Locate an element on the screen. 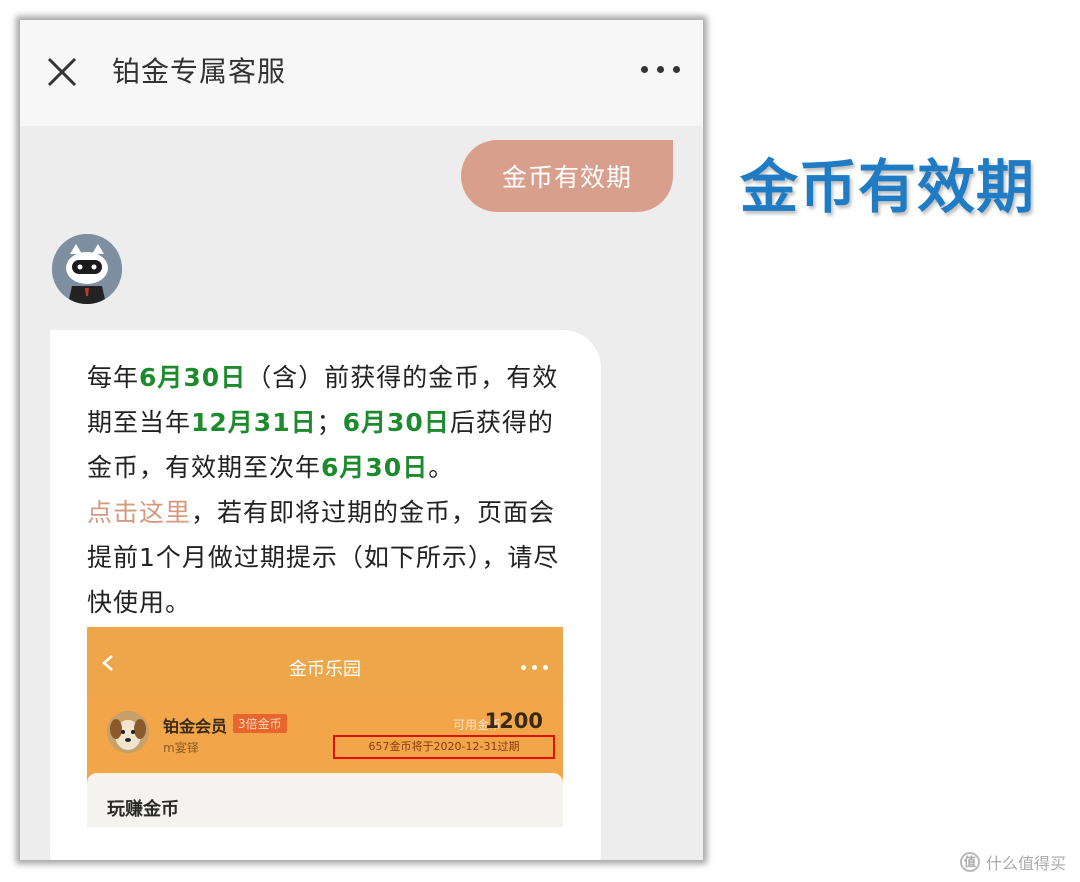 This screenshot has height=882, width=1080. member-sub: m宴铎 is located at coordinates (181, 748).